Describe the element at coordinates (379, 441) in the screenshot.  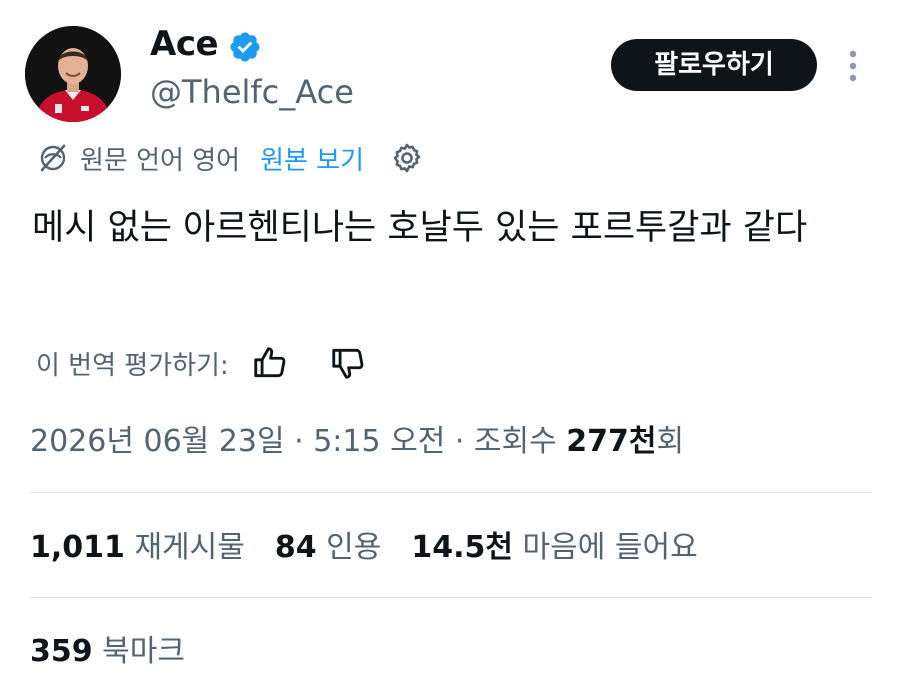
I see `tweet-time: 5:15 오전` at that location.